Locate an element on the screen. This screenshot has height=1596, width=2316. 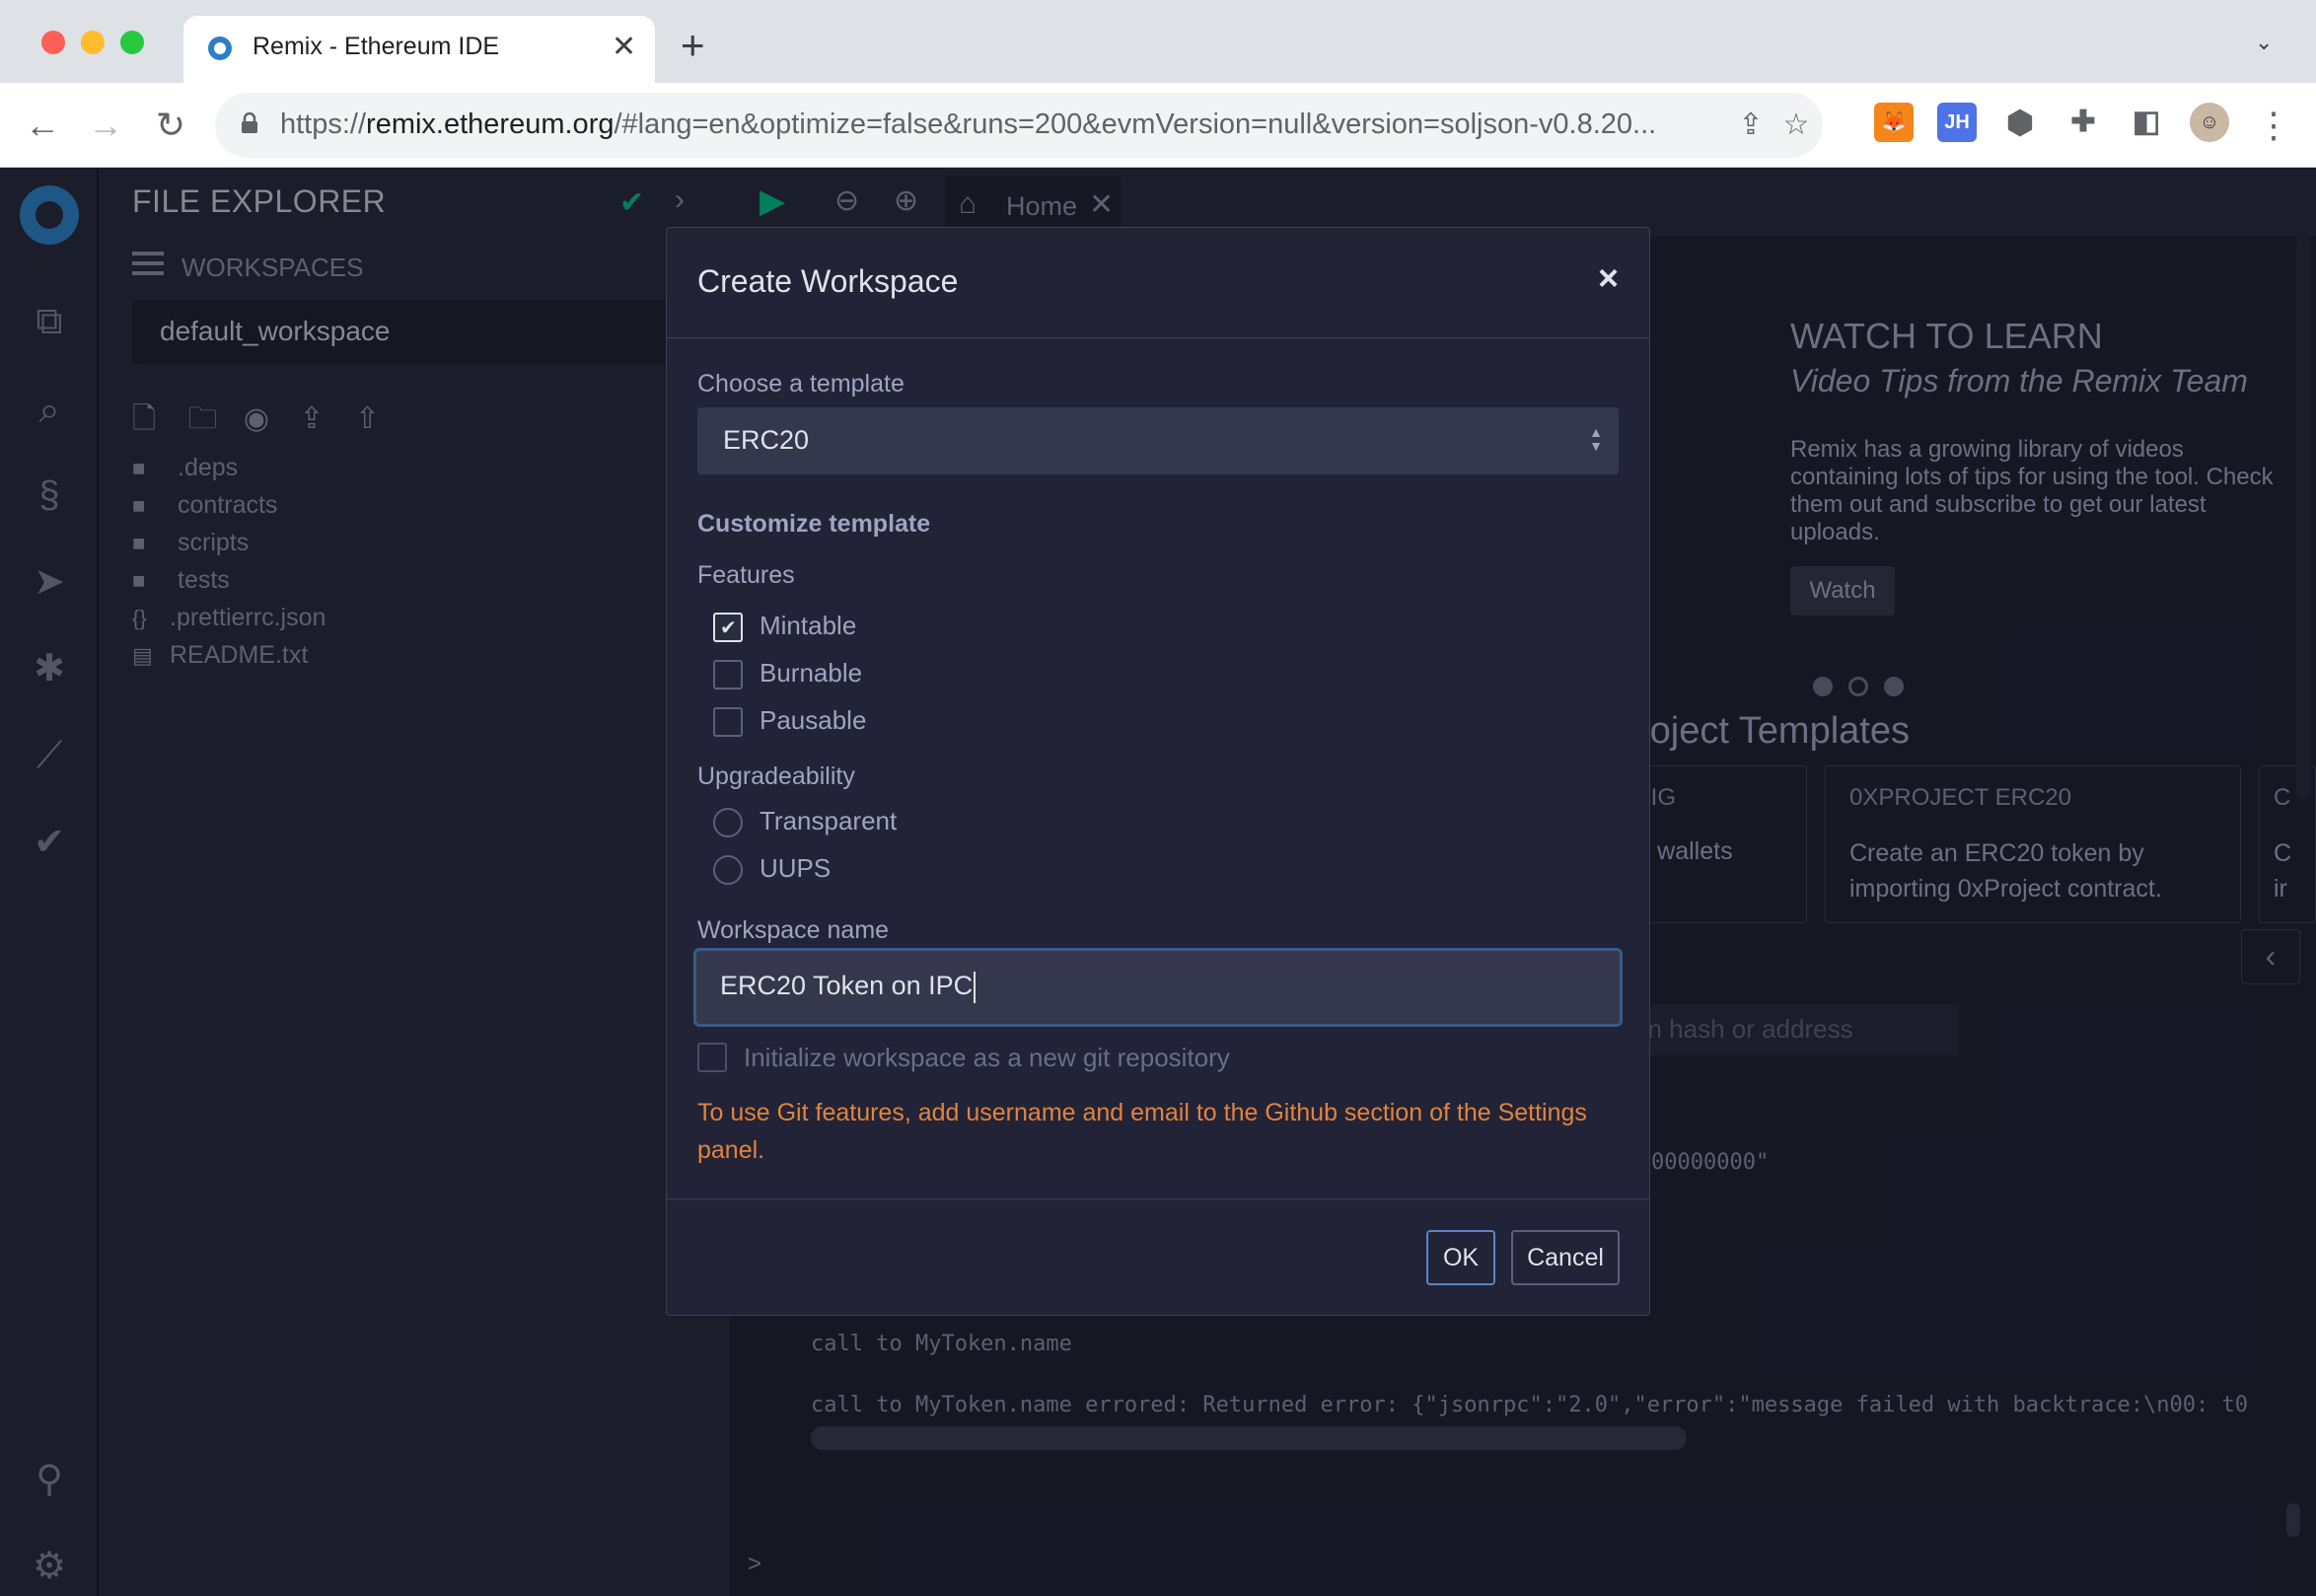
customize-template-label: Customize template is located at coordinates (814, 524).